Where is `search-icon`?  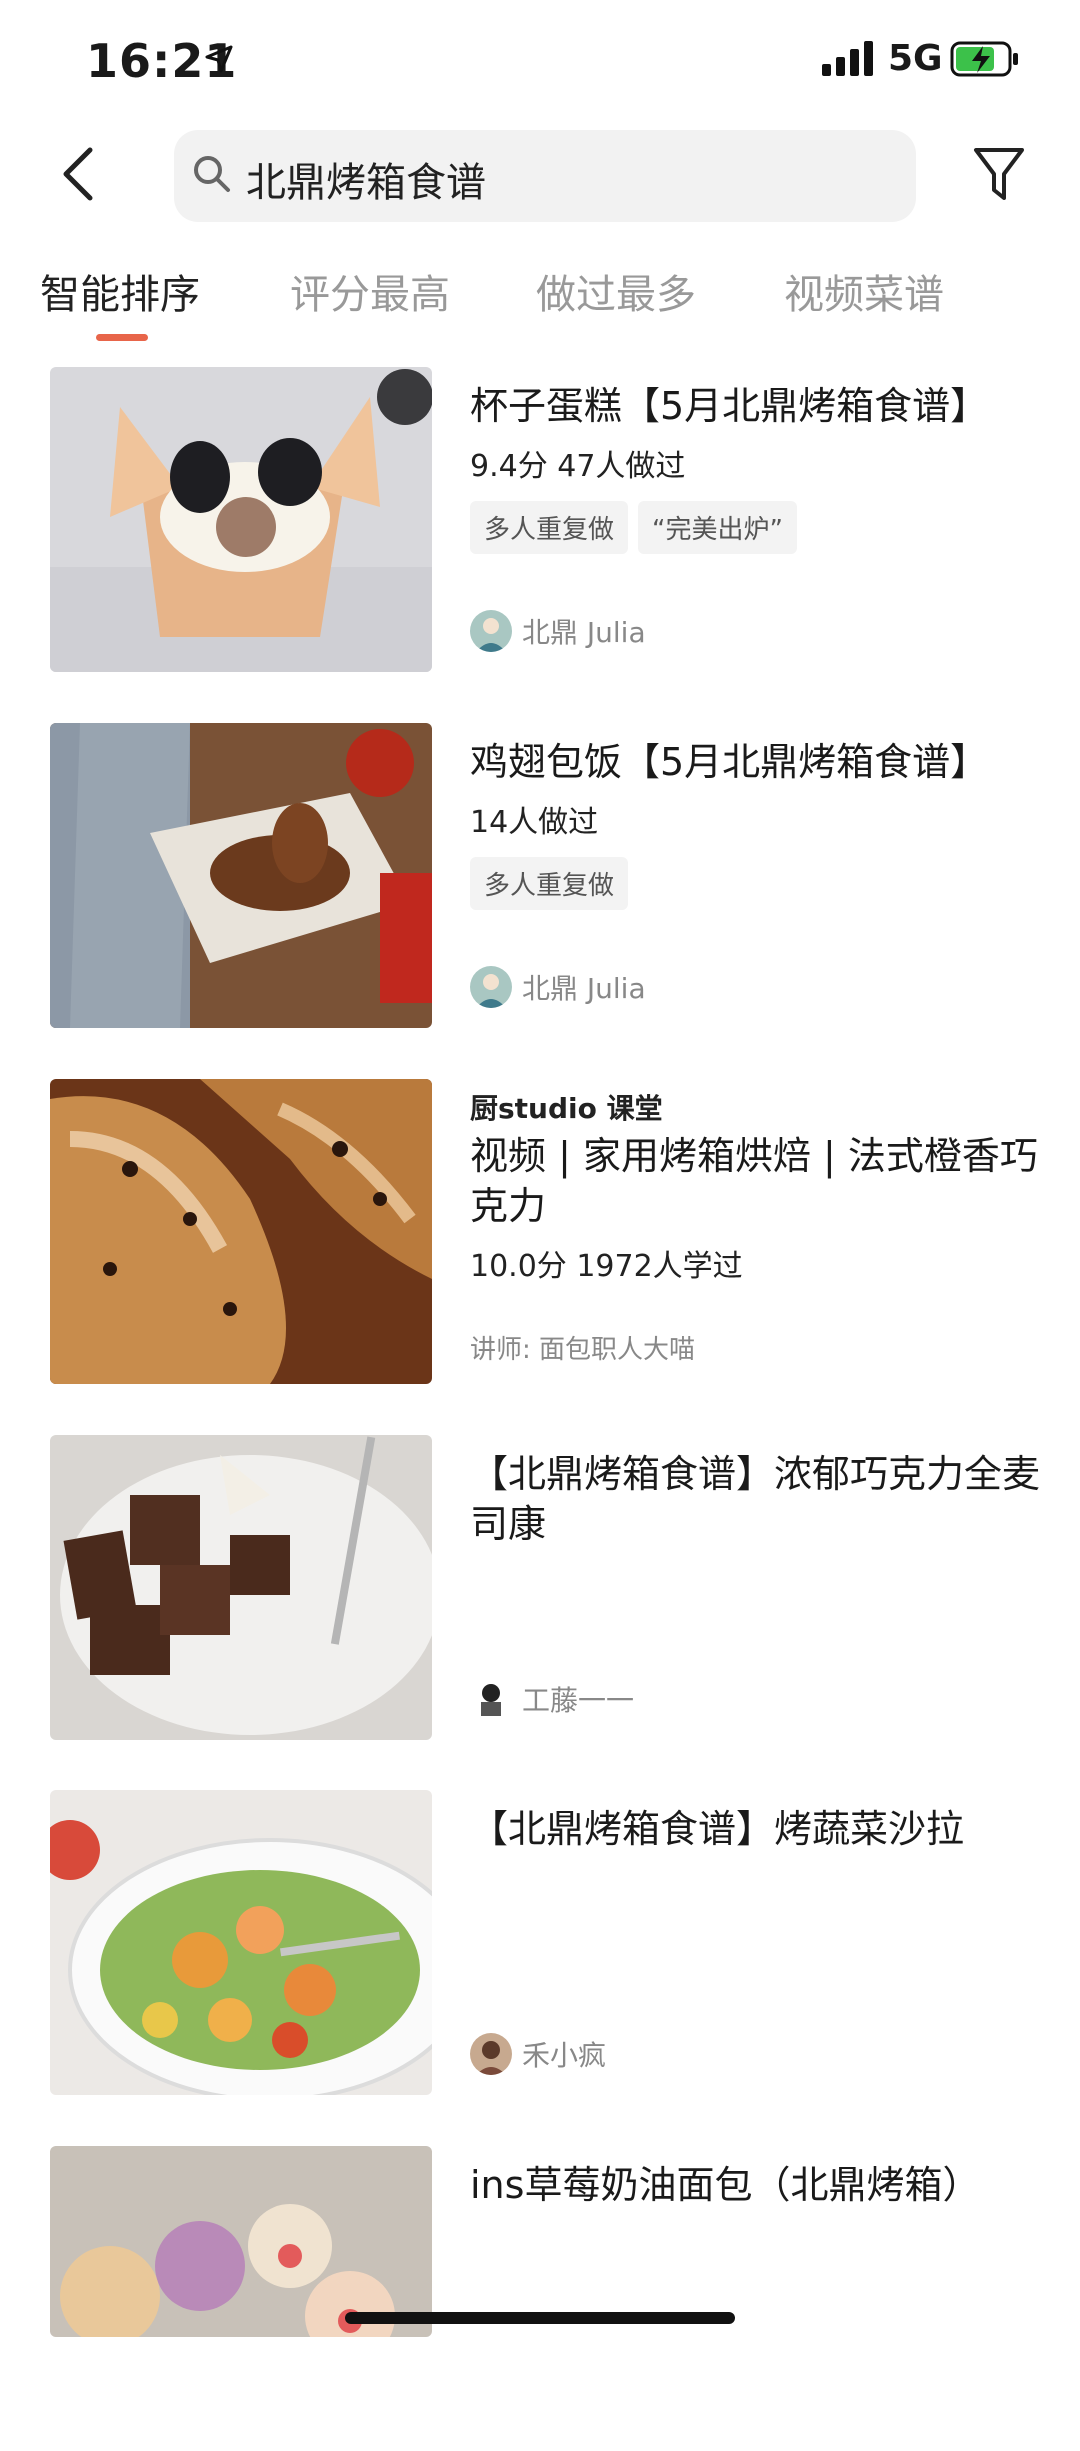 search-icon is located at coordinates (212, 174).